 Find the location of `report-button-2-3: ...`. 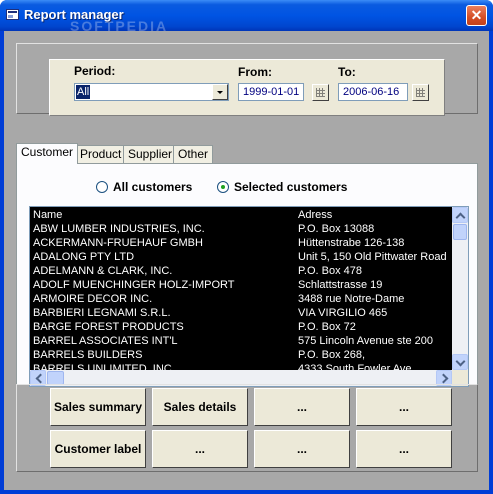

report-button-2-3: ... is located at coordinates (302, 449).